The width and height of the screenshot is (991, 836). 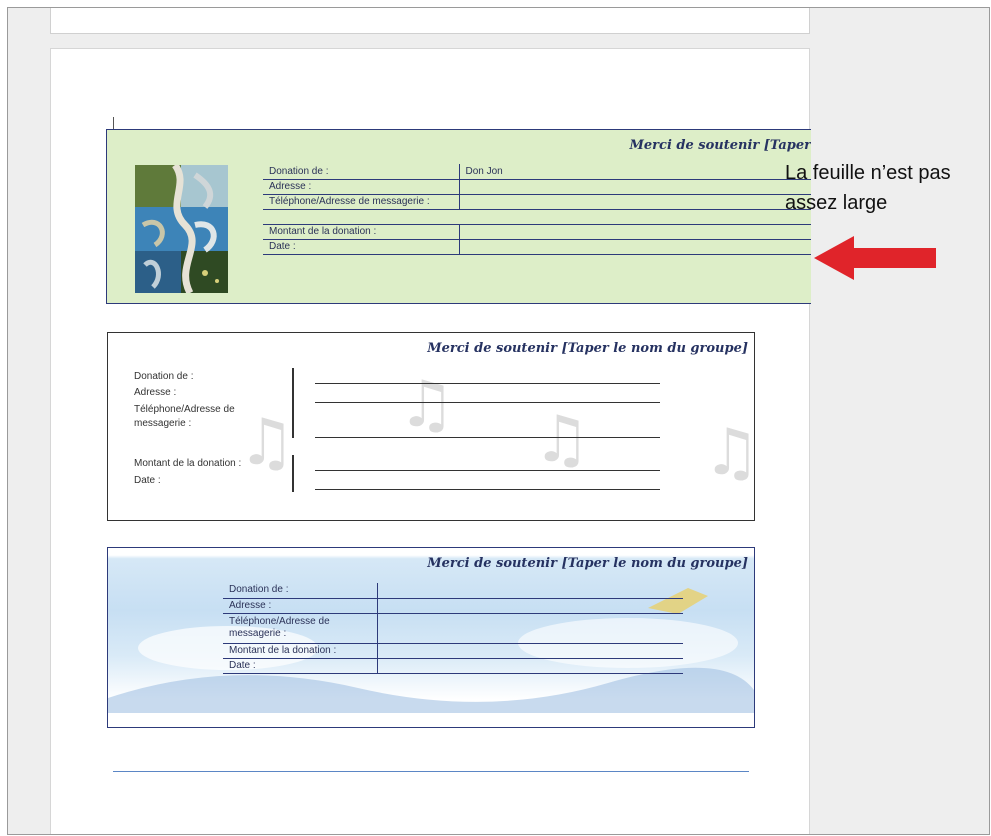 I want to click on row-label, so click(x=361, y=217).